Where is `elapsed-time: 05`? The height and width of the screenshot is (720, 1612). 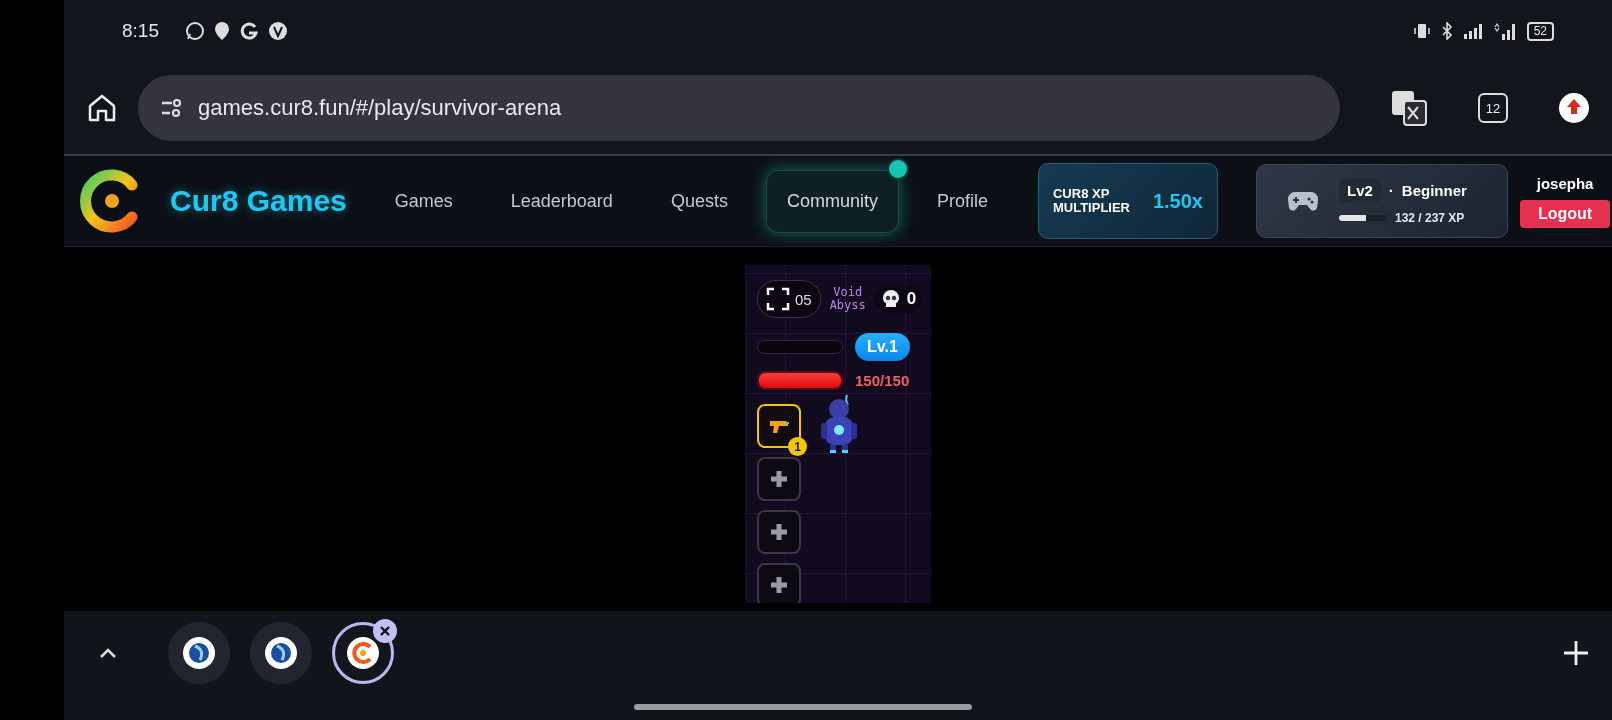
elapsed-time: 05 is located at coordinates (803, 299).